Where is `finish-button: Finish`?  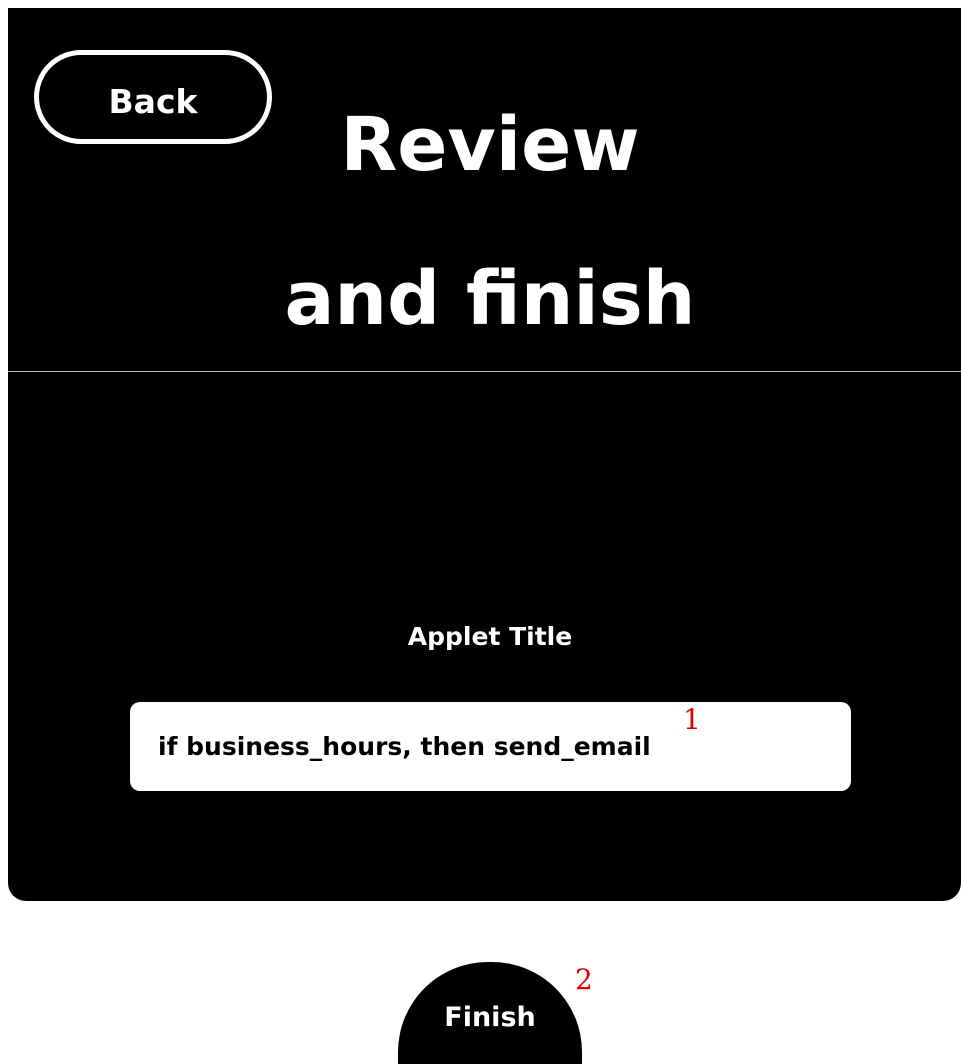
finish-button: Finish is located at coordinates (490, 1013).